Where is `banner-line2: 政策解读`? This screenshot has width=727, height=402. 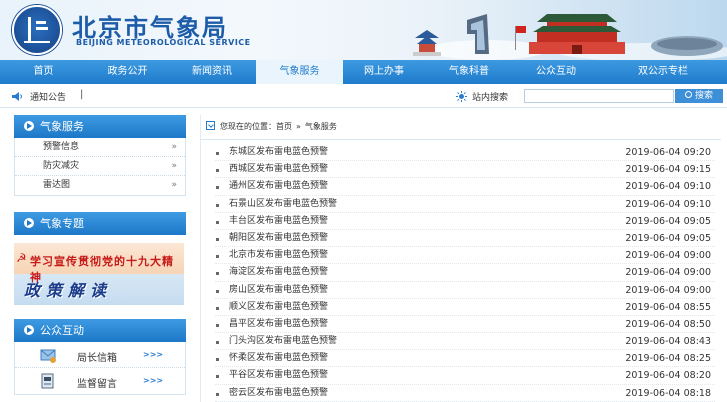
banner-line2: 政策解读 is located at coordinates (68, 290).